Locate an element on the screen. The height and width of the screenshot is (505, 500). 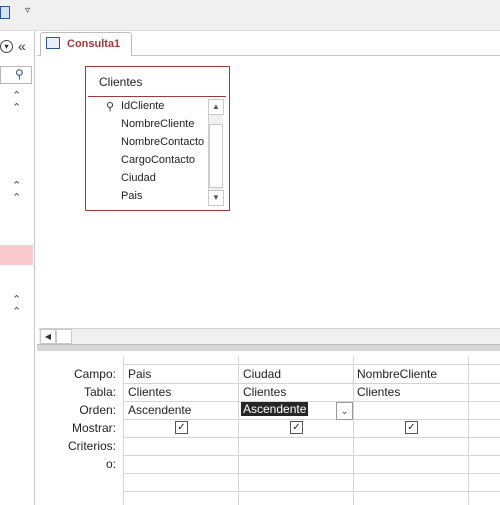
nav-selected-item is located at coordinates (16, 255).